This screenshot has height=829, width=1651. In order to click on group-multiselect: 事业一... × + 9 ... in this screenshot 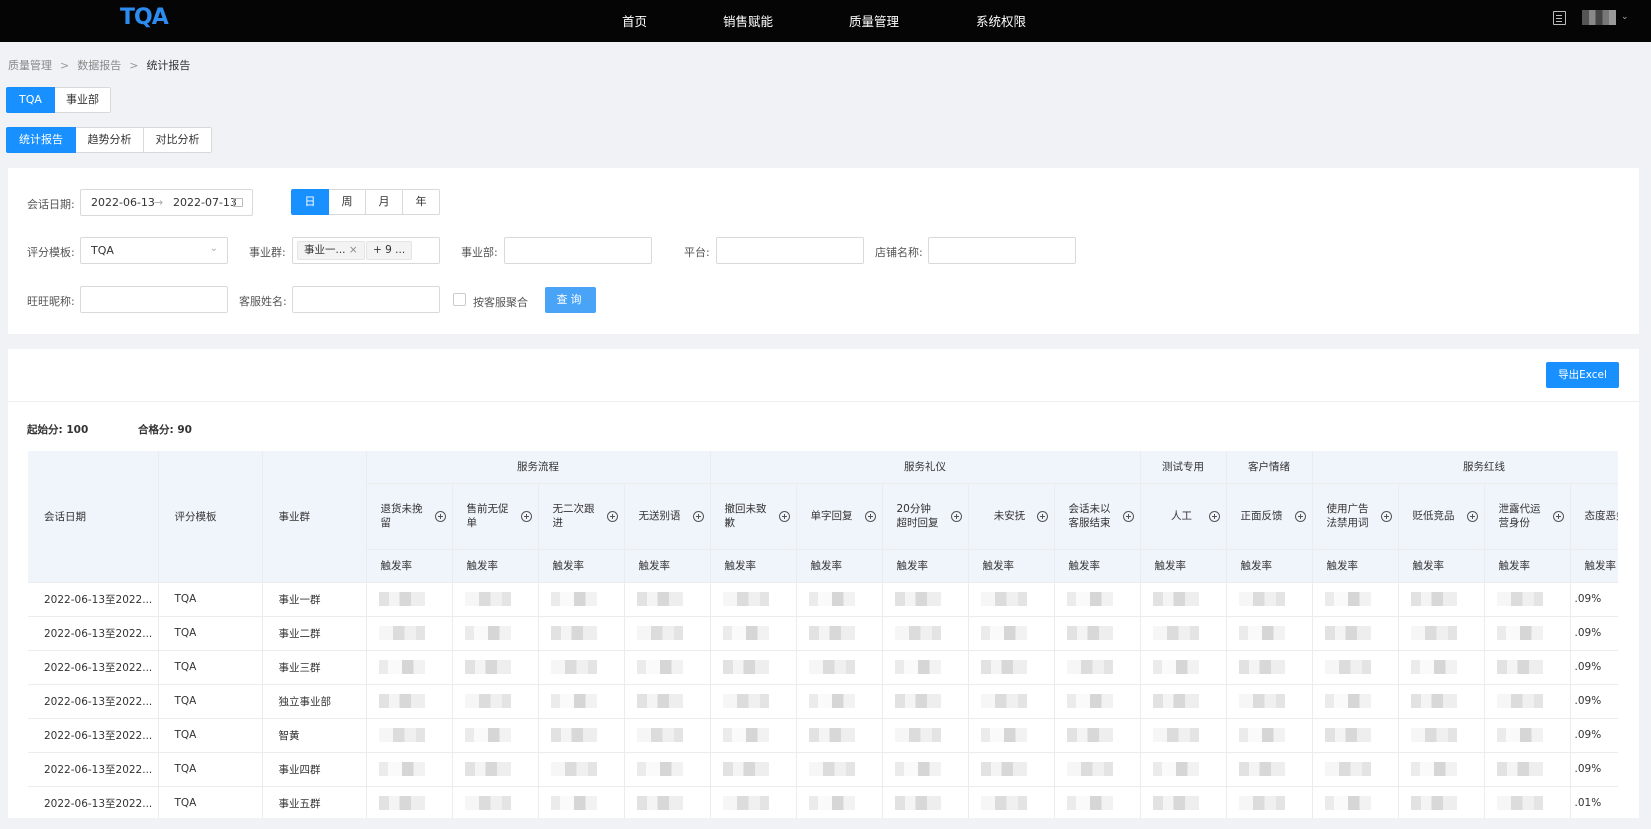, I will do `click(366, 250)`.